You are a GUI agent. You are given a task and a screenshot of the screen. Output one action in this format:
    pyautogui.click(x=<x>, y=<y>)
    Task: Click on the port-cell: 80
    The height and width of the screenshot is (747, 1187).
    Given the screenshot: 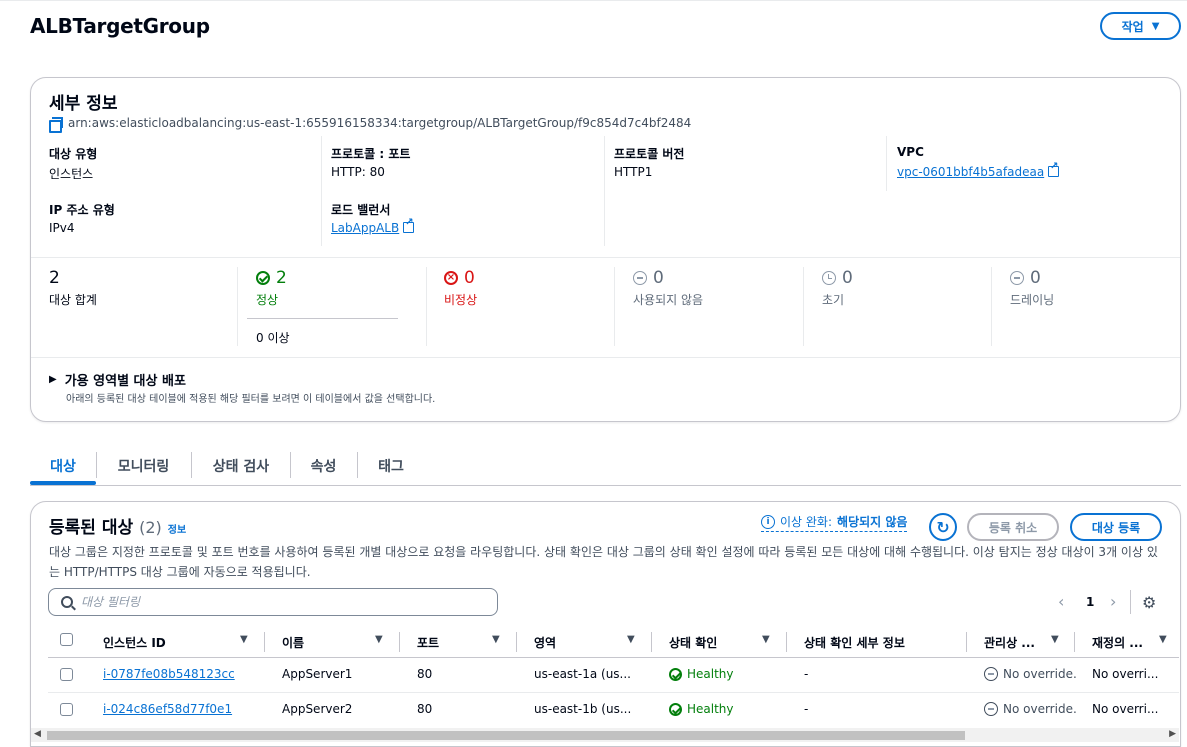 What is the action you would take?
    pyautogui.click(x=425, y=709)
    